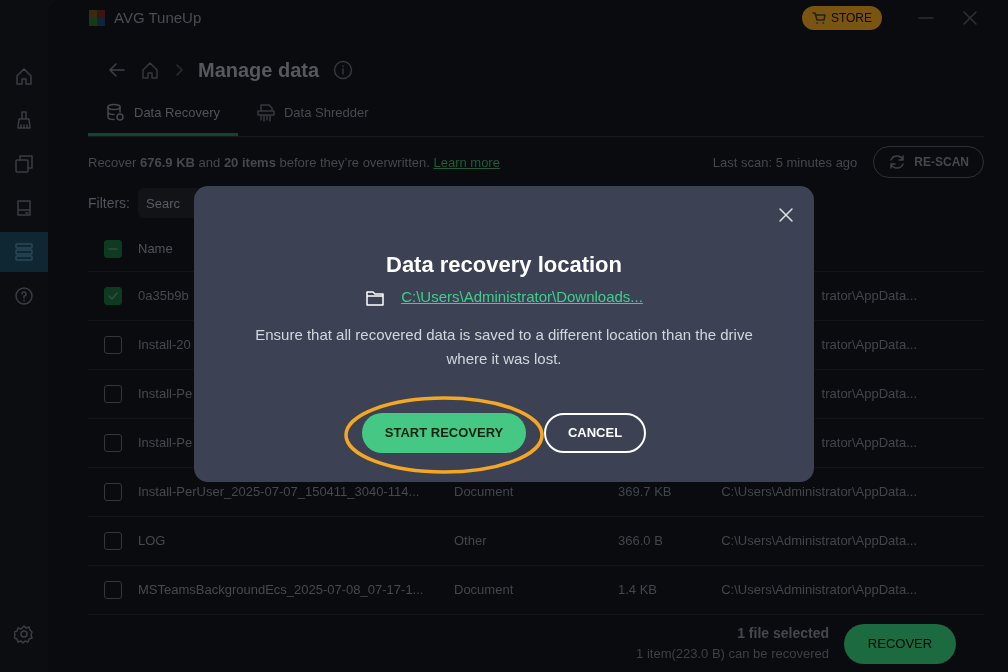  Describe the element at coordinates (897, 162) in the screenshot. I see `refresh-icon` at that location.